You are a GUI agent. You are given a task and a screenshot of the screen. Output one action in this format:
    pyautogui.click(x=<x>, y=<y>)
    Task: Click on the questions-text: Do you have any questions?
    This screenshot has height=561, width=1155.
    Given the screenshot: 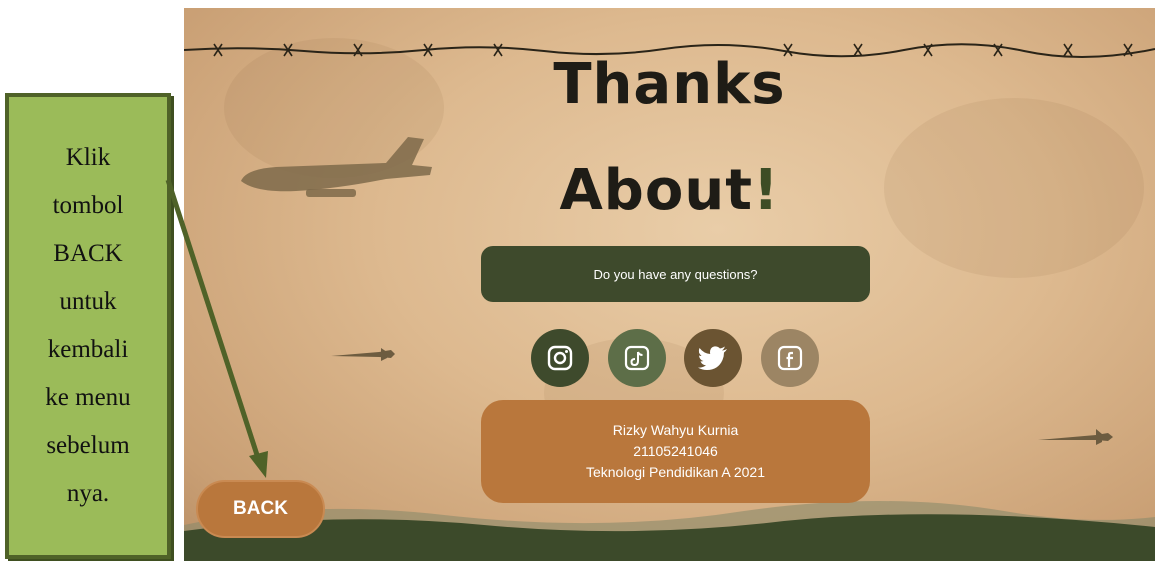 What is the action you would take?
    pyautogui.click(x=675, y=274)
    